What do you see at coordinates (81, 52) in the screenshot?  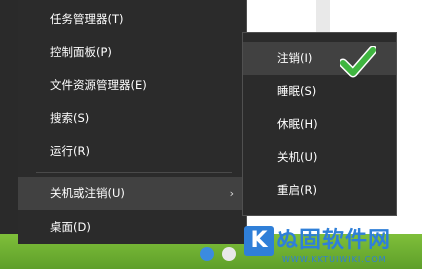 I see `menu-item-label: 控制面板(P)` at bounding box center [81, 52].